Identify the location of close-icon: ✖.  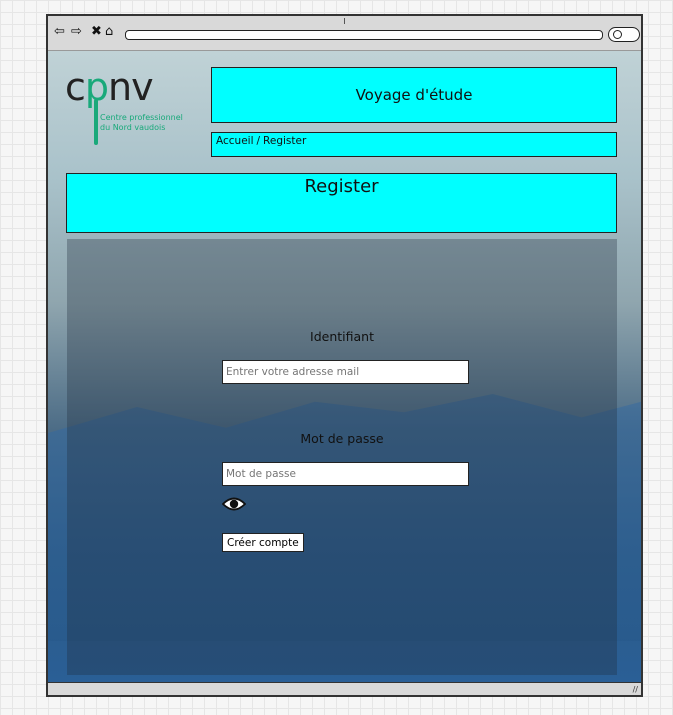
(96, 32).